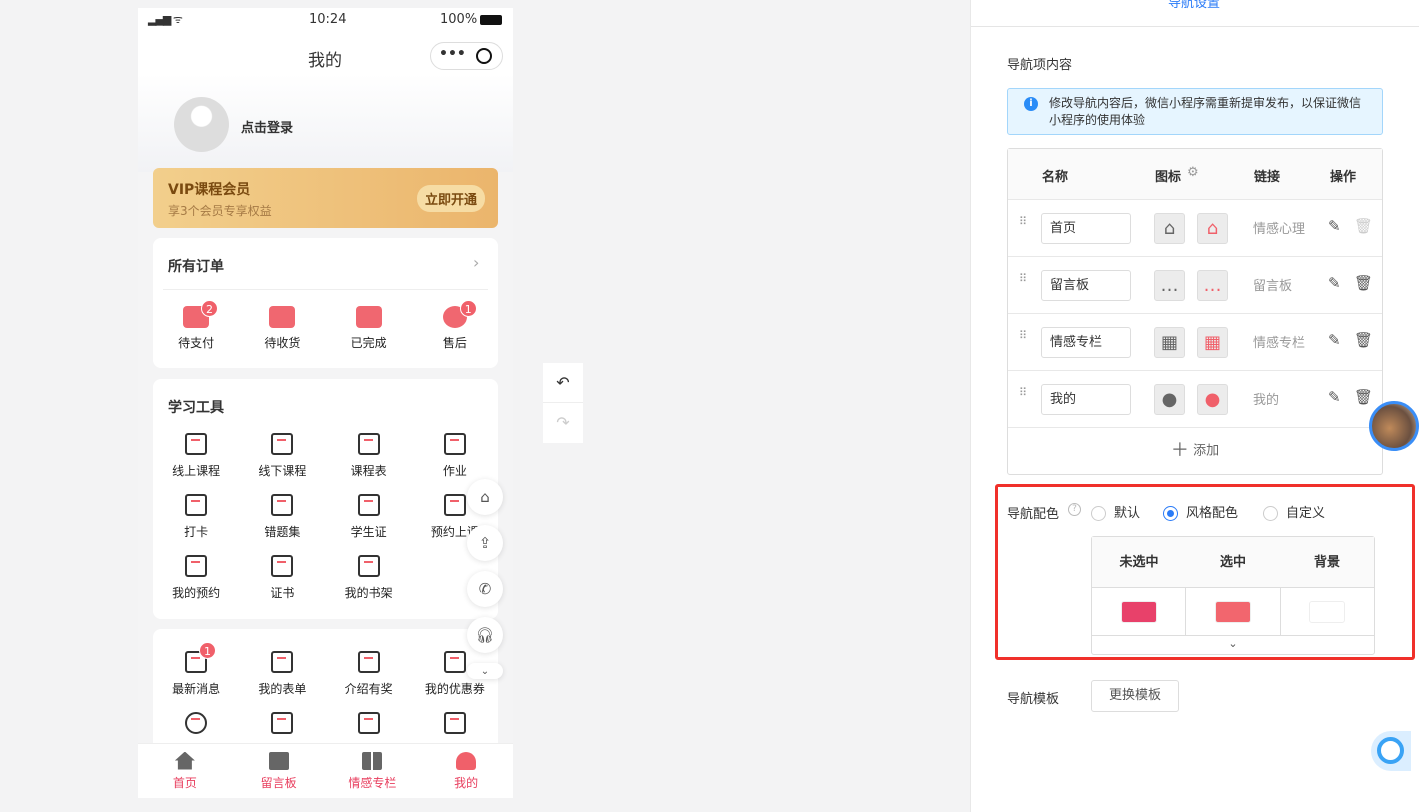 The height and width of the screenshot is (812, 1419). What do you see at coordinates (1086, 399) in the screenshot?
I see `nav-name-input: 我的` at bounding box center [1086, 399].